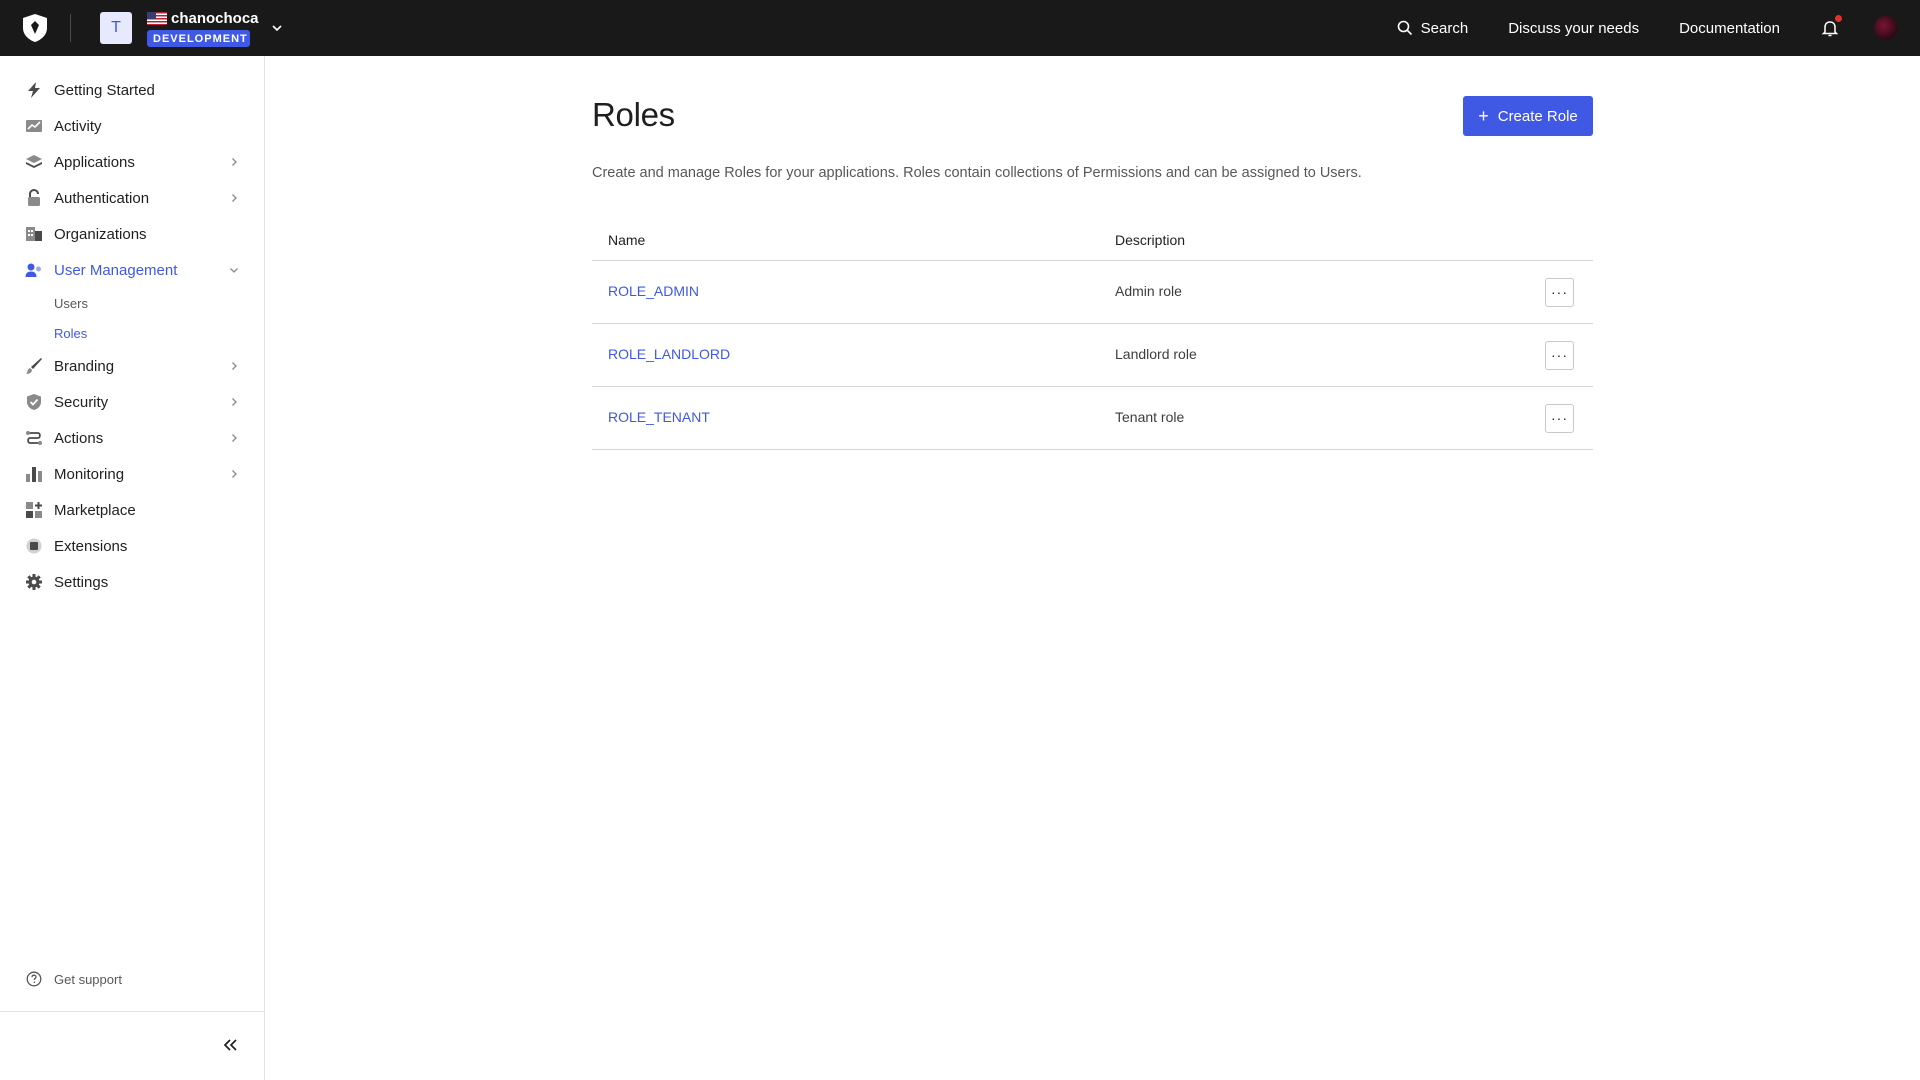  I want to click on sidebar-item-monitoring: Monitoring, so click(132, 474).